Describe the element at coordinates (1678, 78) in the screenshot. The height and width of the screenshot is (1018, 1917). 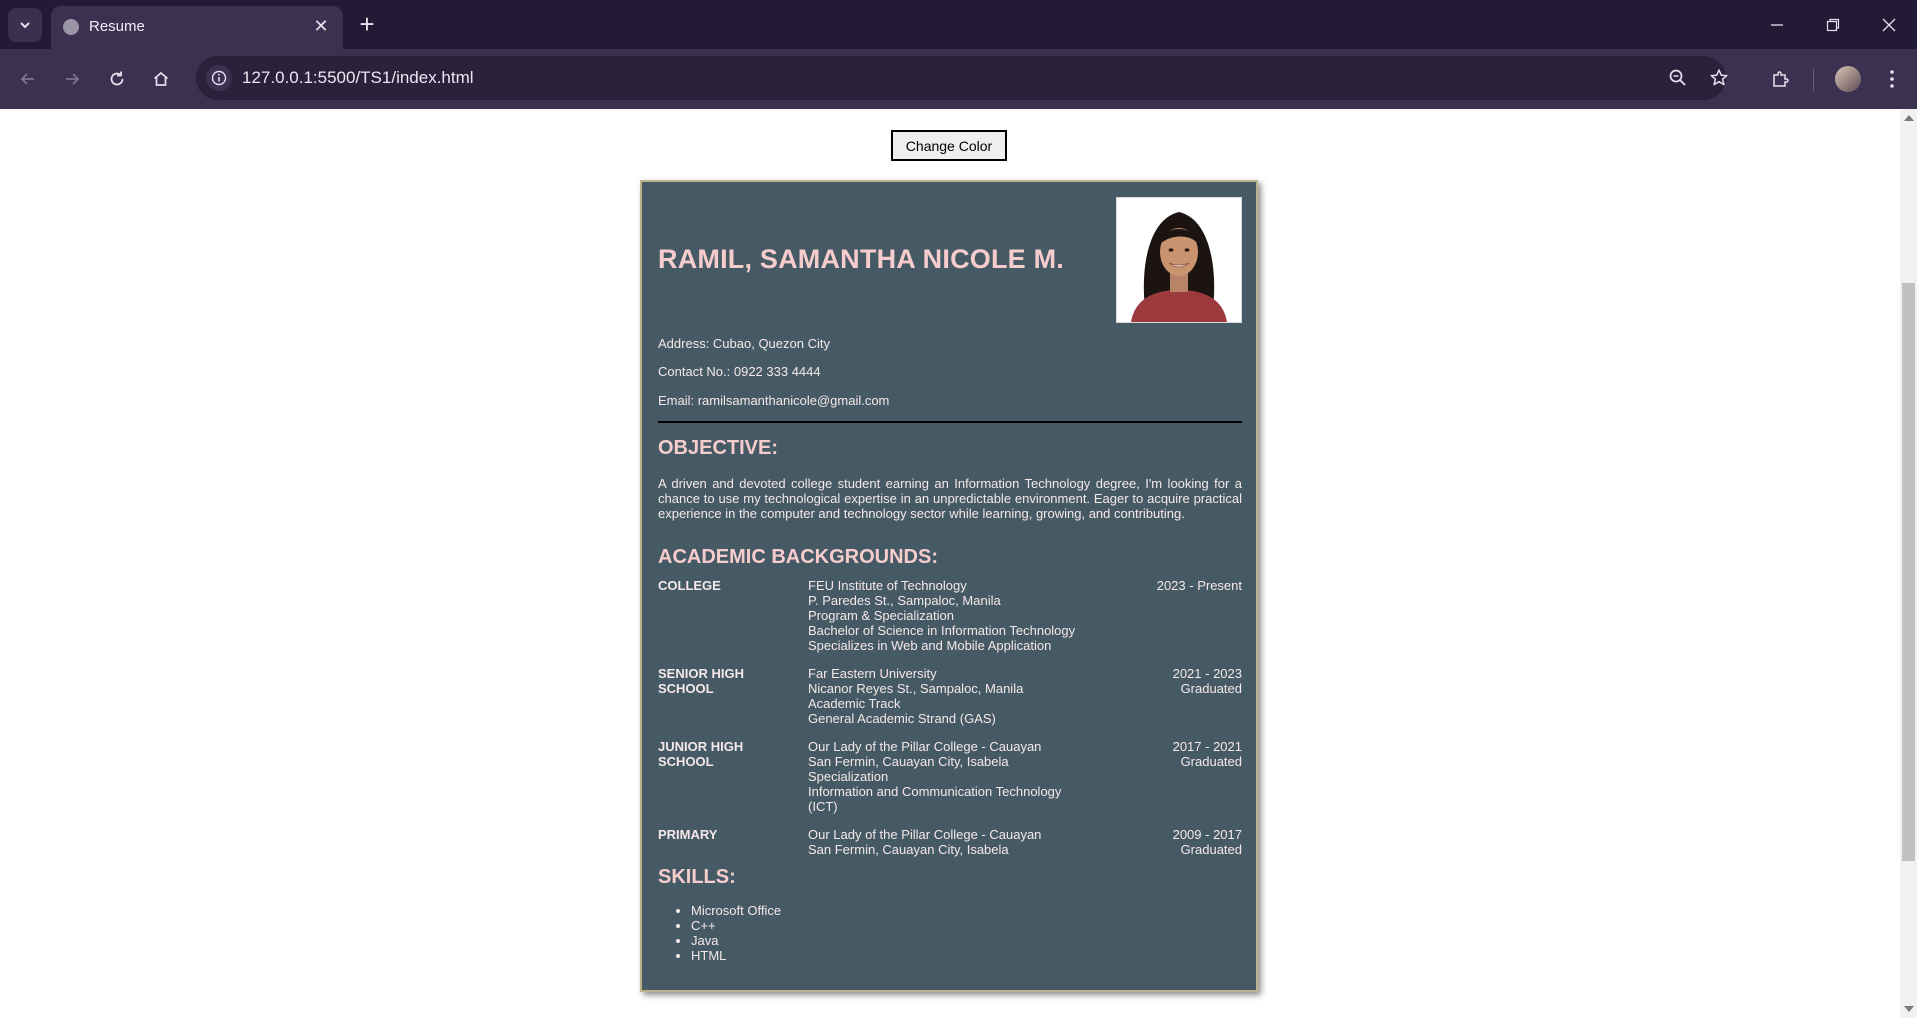
I see `zoom-icon` at that location.